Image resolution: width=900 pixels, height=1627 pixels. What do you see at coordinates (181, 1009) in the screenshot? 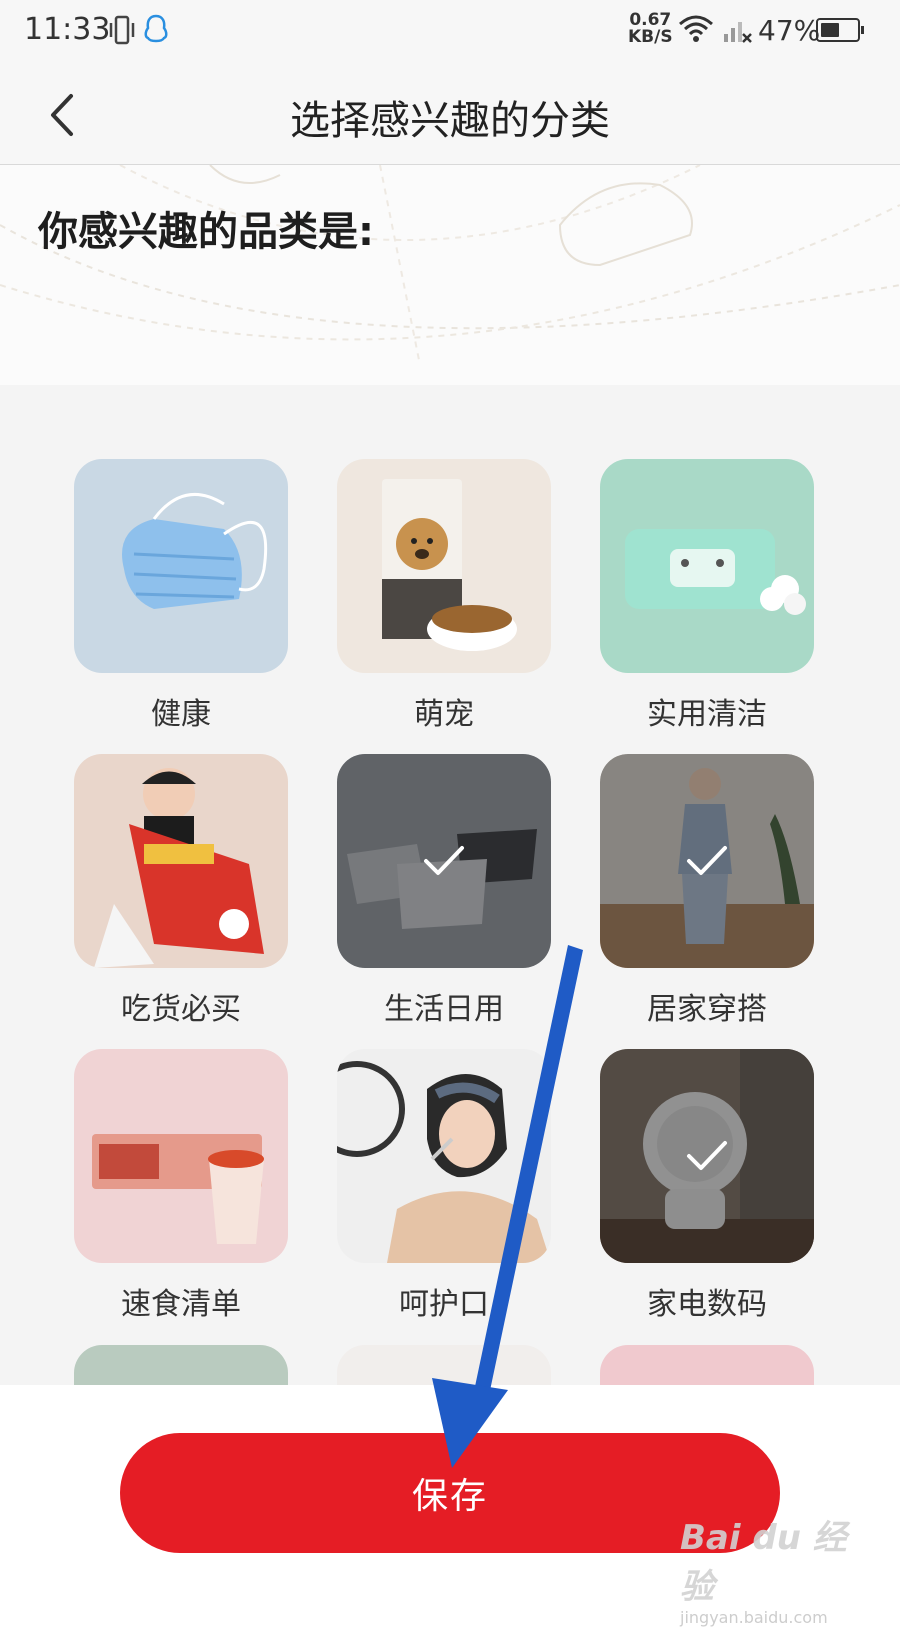
I see `category-label: 吃货必买` at bounding box center [181, 1009].